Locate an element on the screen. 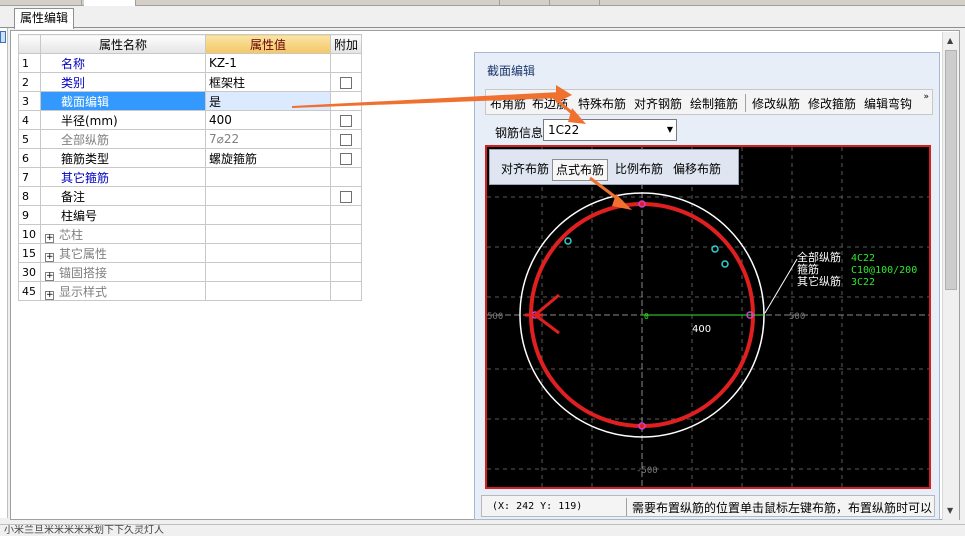  table-row-group: 30 + 锚固搭接 is located at coordinates (190, 272).